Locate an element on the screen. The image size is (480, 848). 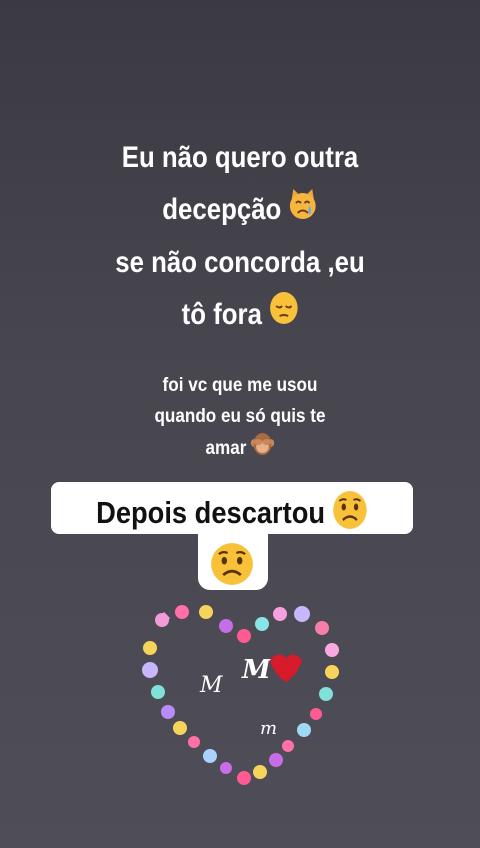
secondary-line-1: foi vc que me usou is located at coordinates (240, 385).